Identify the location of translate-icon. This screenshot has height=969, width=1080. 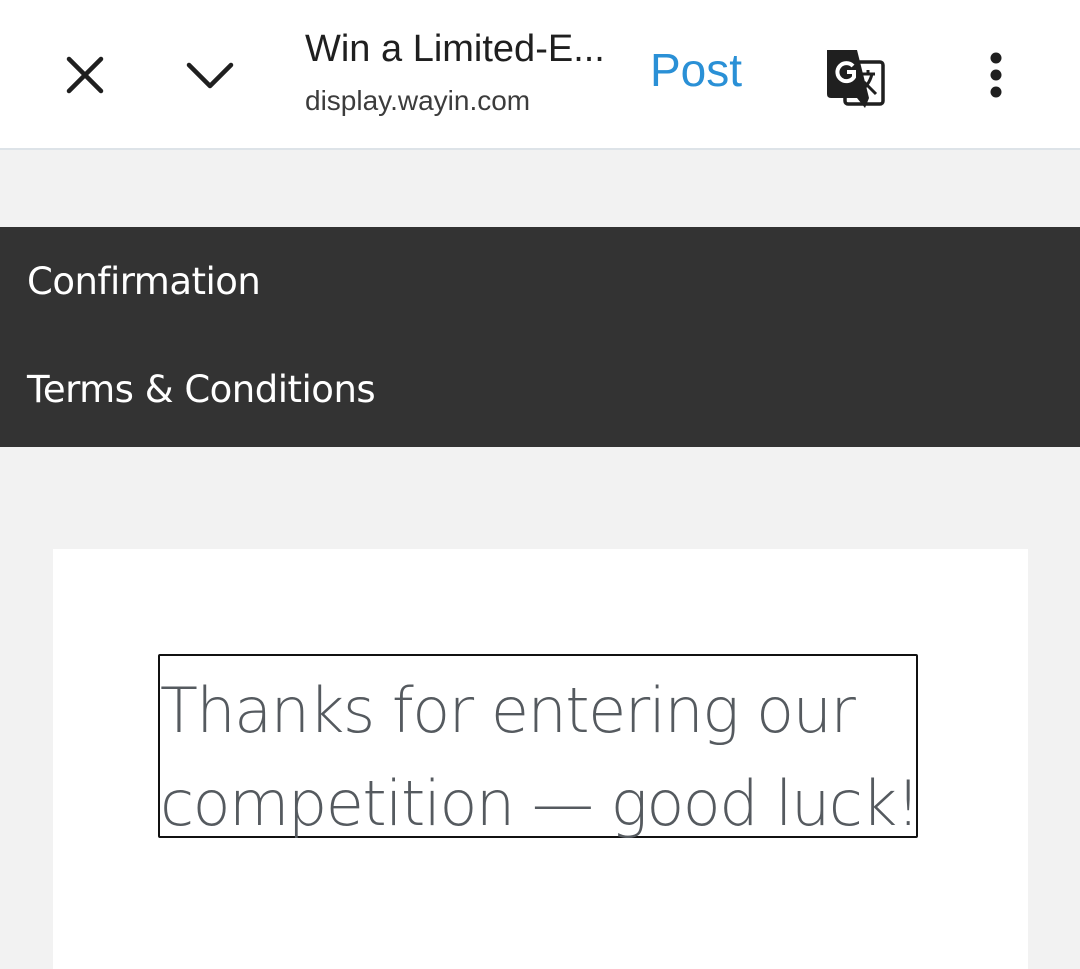
(856, 79).